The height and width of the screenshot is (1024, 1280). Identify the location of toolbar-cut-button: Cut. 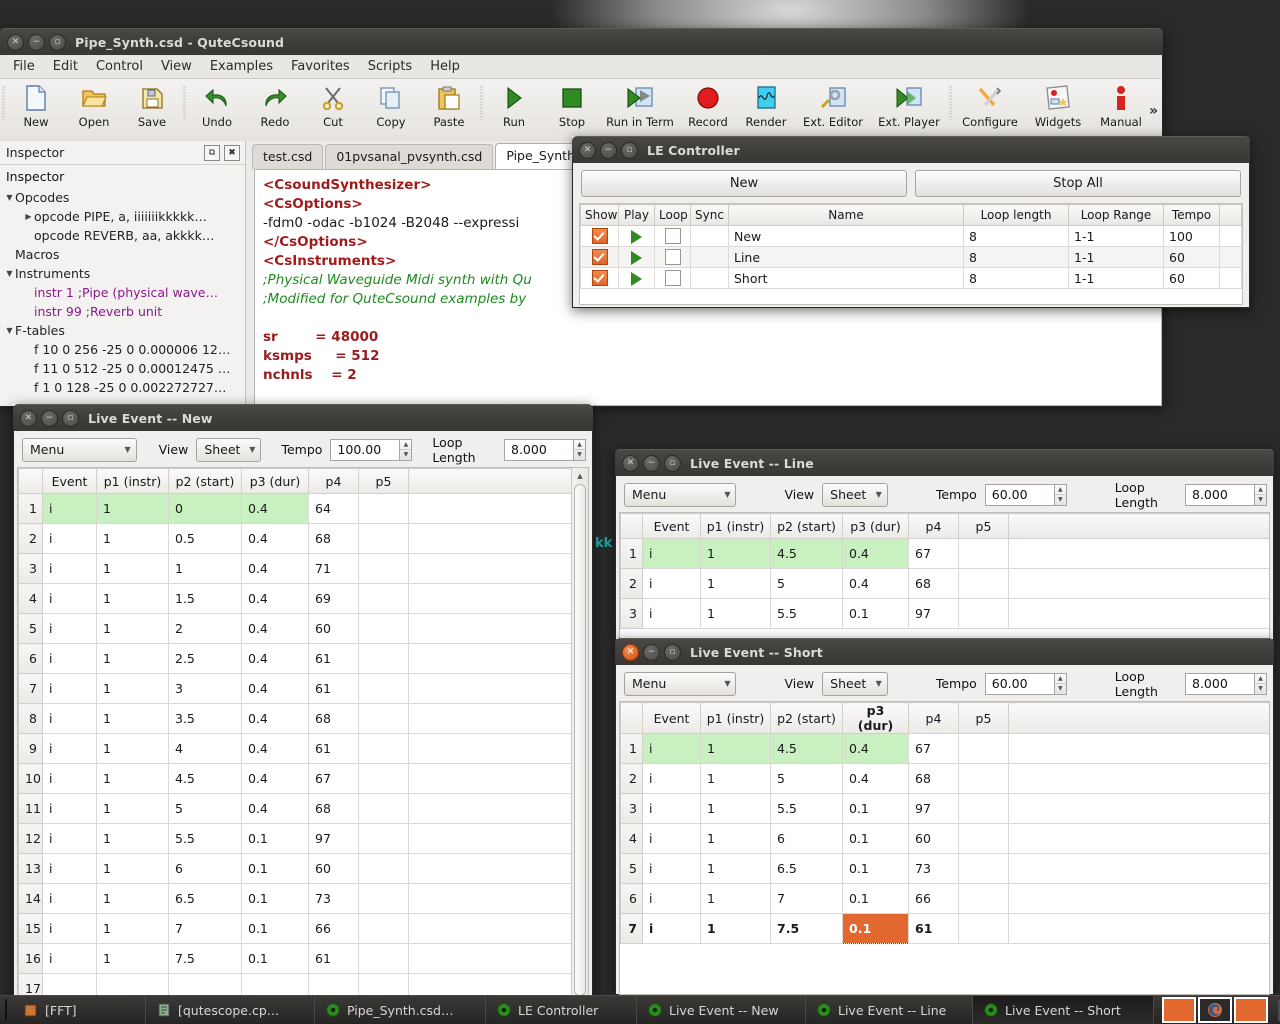
(333, 106).